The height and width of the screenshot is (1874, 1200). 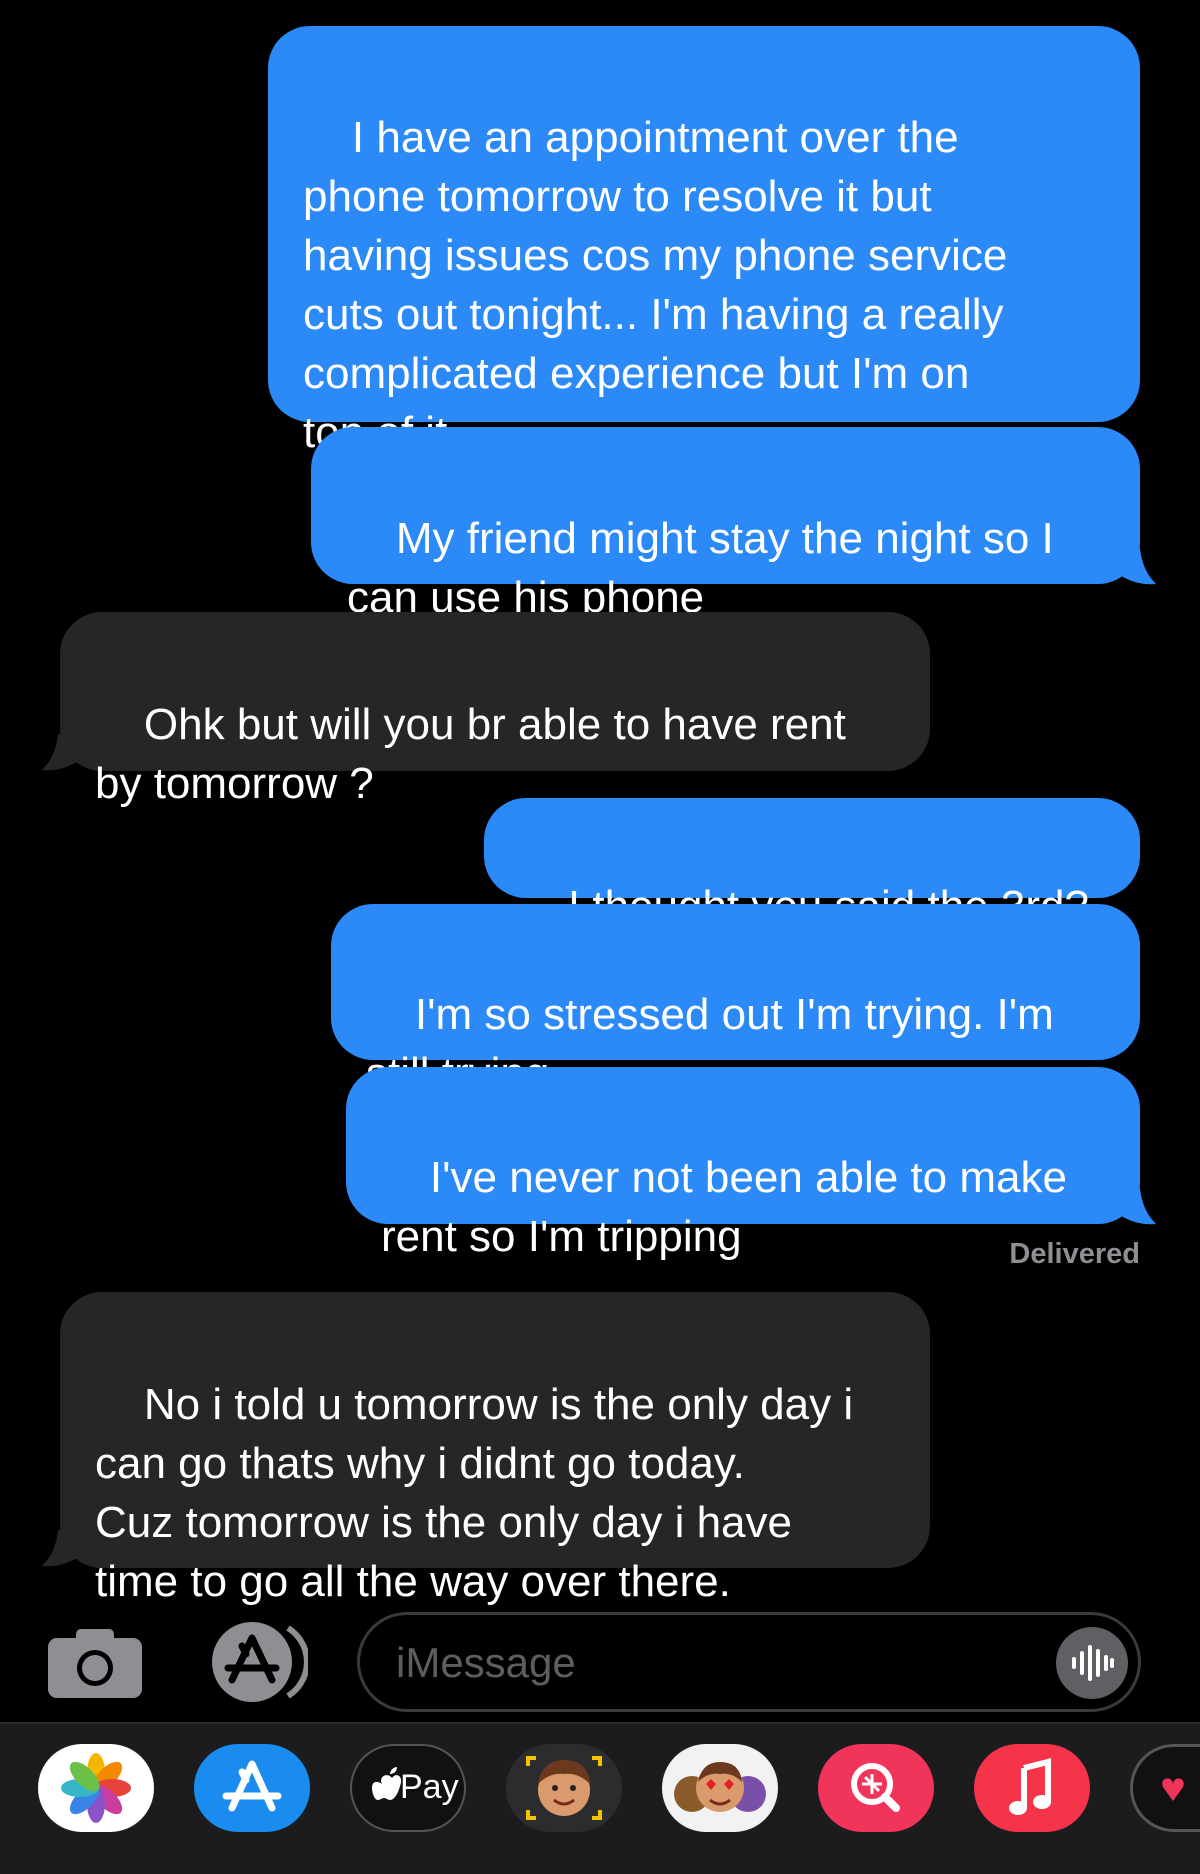 I want to click on app-drawer: Pay, so click(x=600, y=1798).